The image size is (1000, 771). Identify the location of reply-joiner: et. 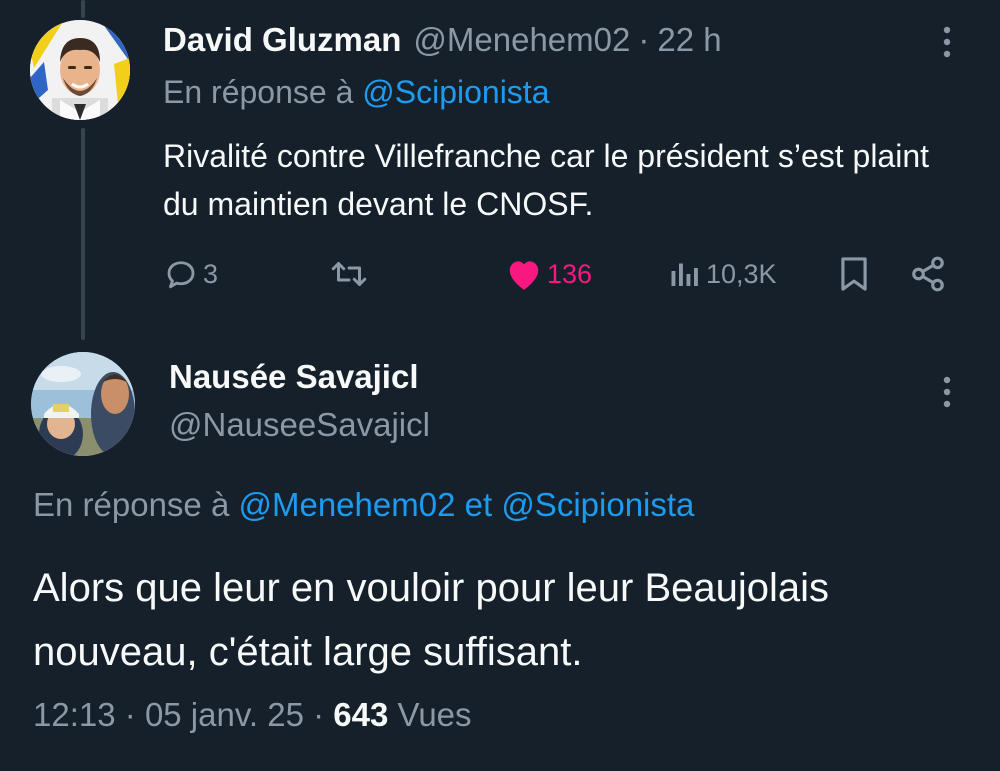
(478, 504).